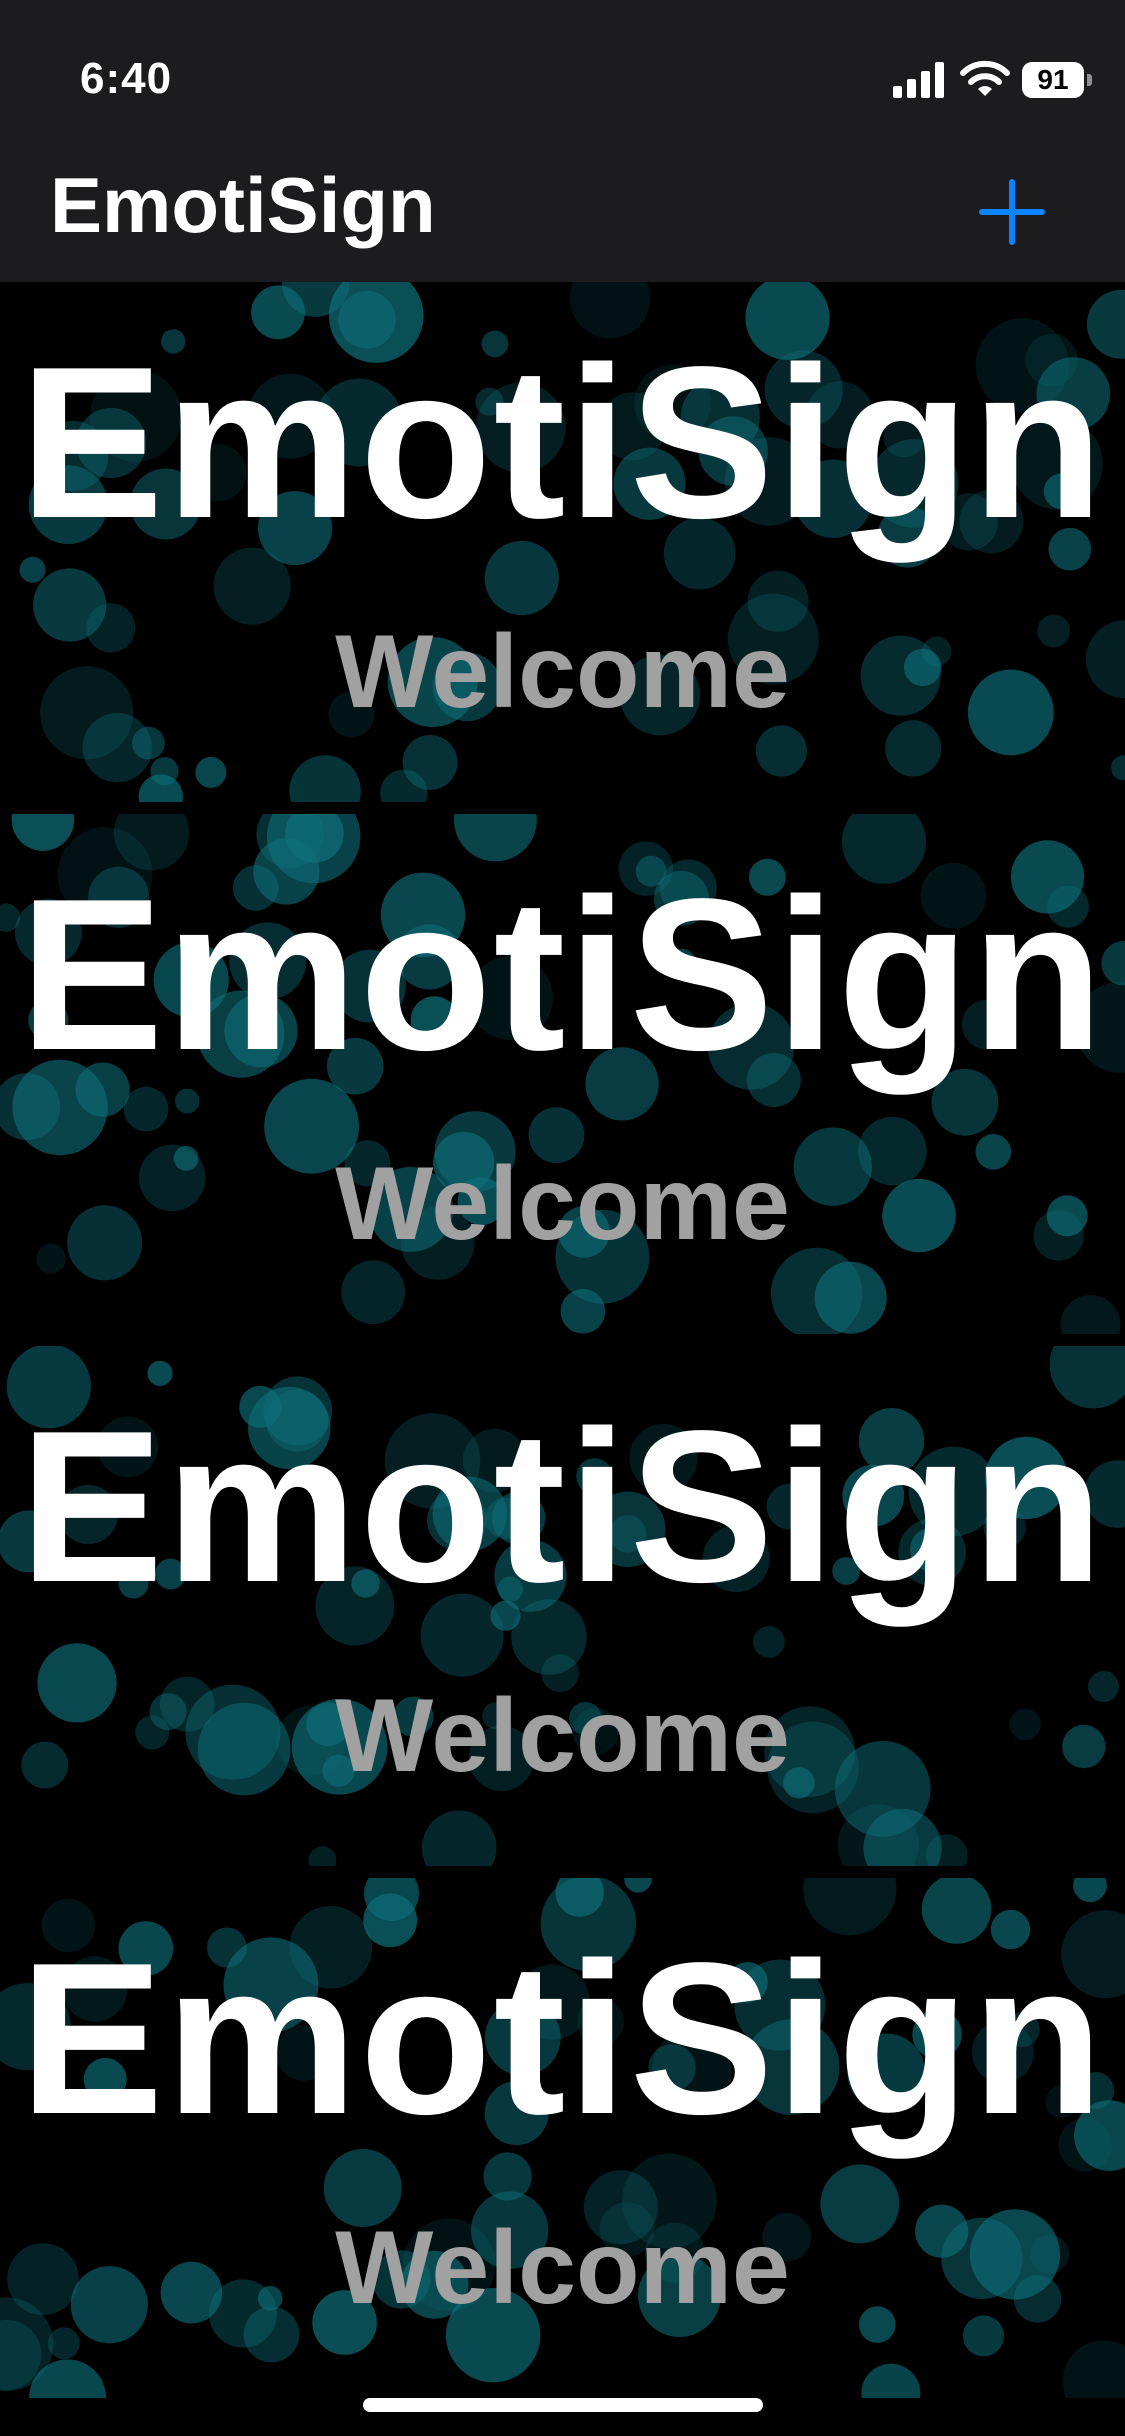 The image size is (1125, 2436). What do you see at coordinates (918, 80) in the screenshot?
I see `cellular-signal-icon` at bounding box center [918, 80].